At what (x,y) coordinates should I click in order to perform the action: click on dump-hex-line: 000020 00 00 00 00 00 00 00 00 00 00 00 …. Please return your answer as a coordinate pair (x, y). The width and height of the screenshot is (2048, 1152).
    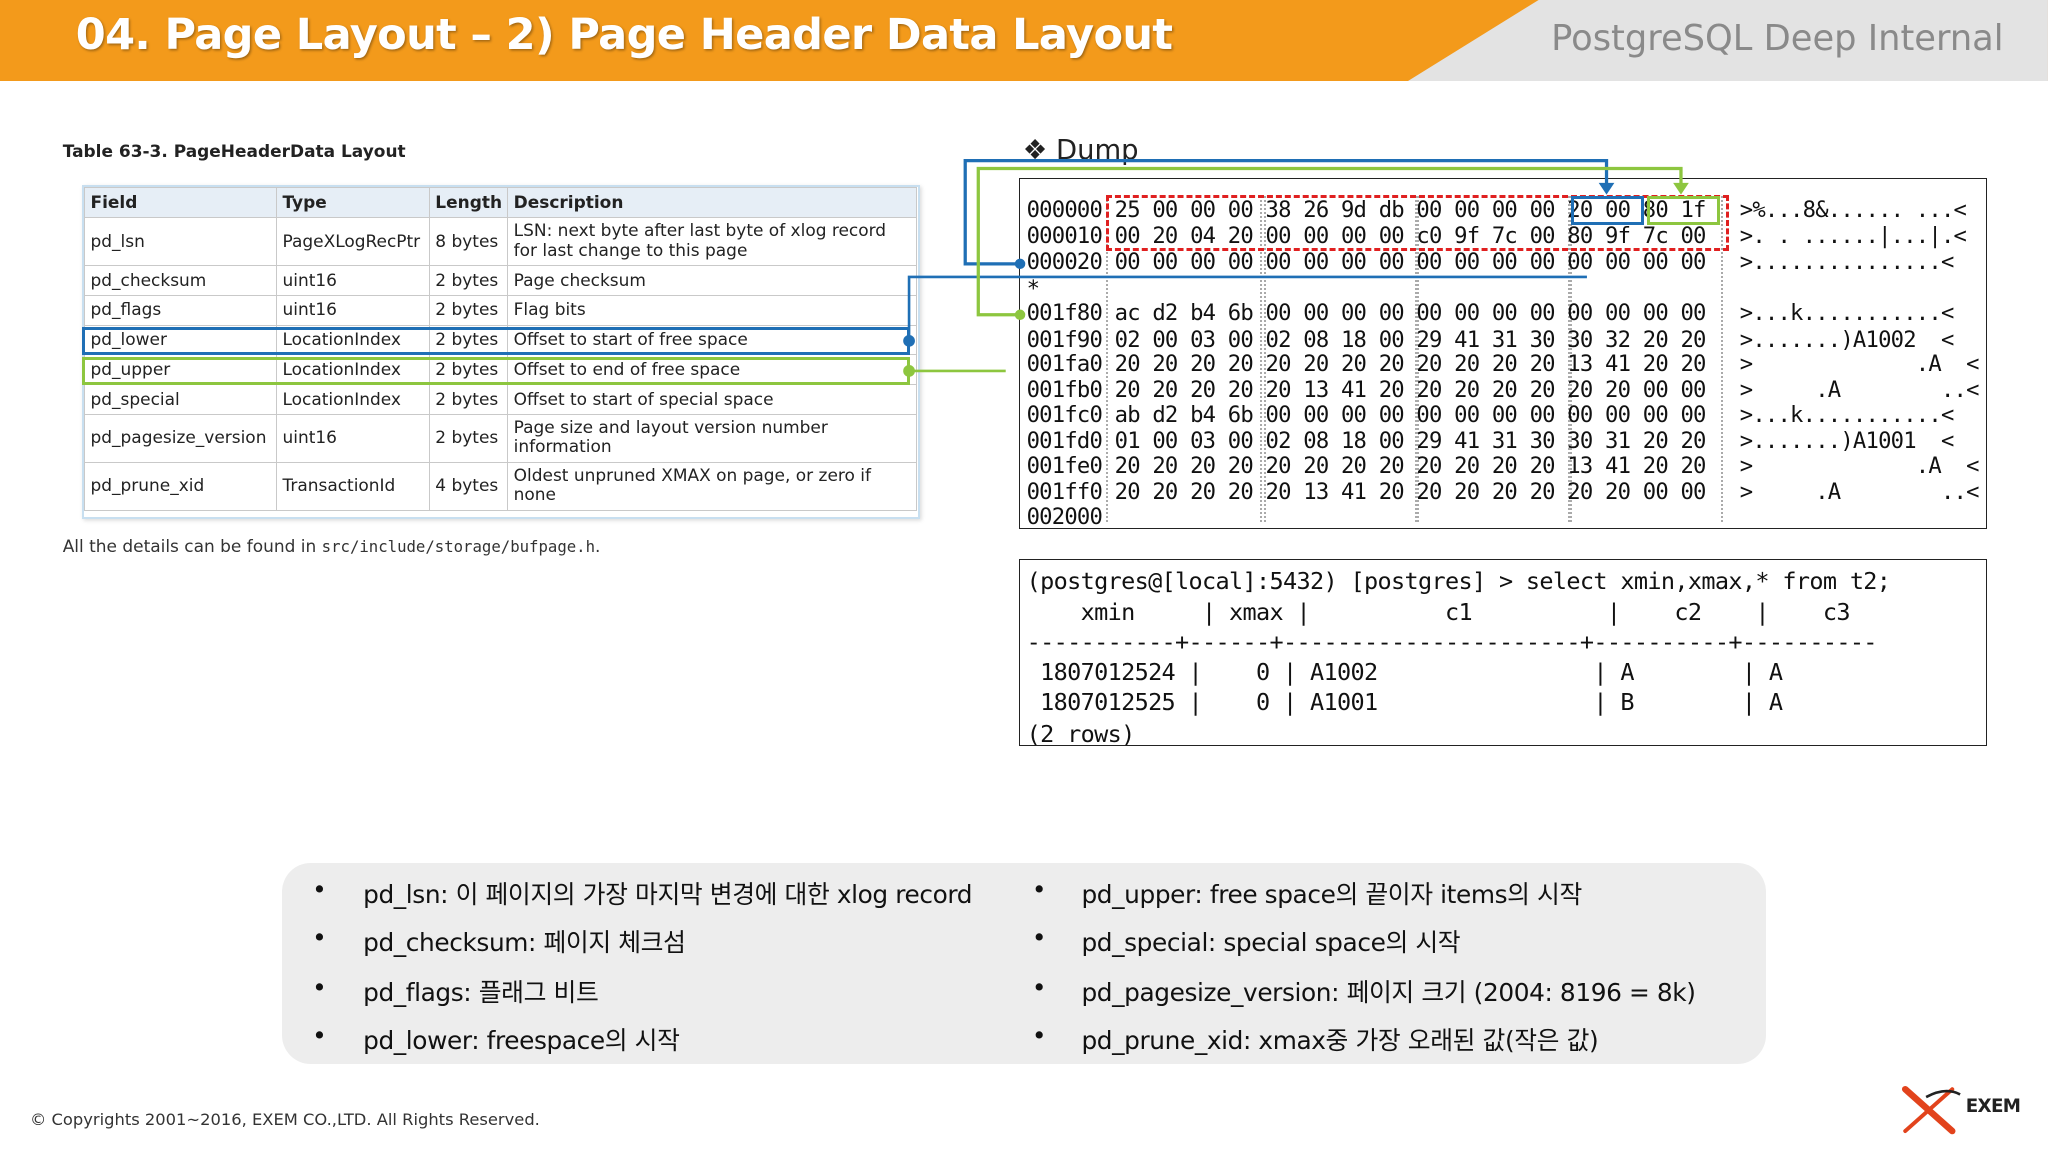
    Looking at the image, I should click on (1366, 262).